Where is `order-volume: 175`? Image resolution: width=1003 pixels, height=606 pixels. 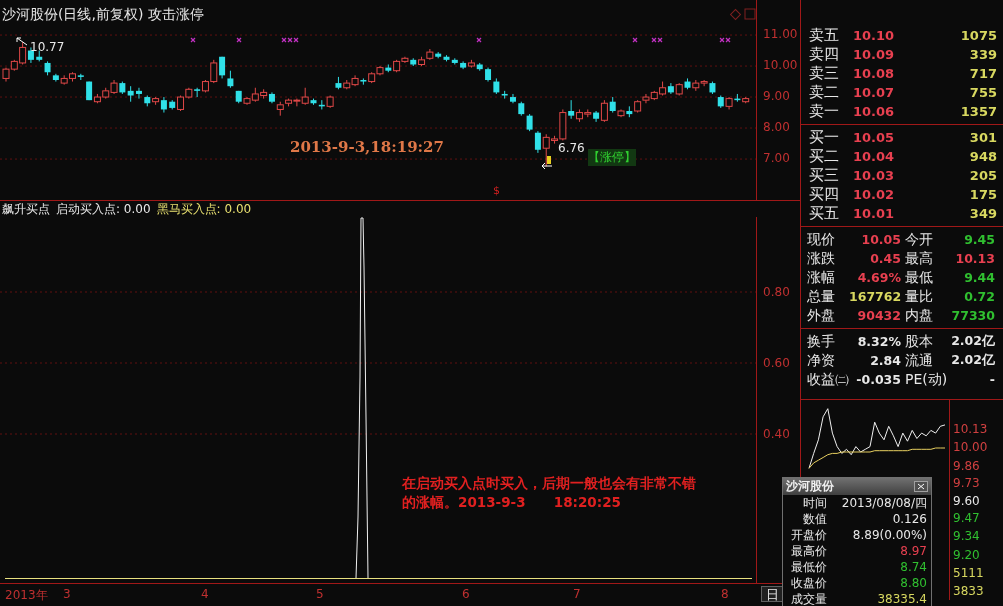
order-volume: 175 is located at coordinates (982, 194).